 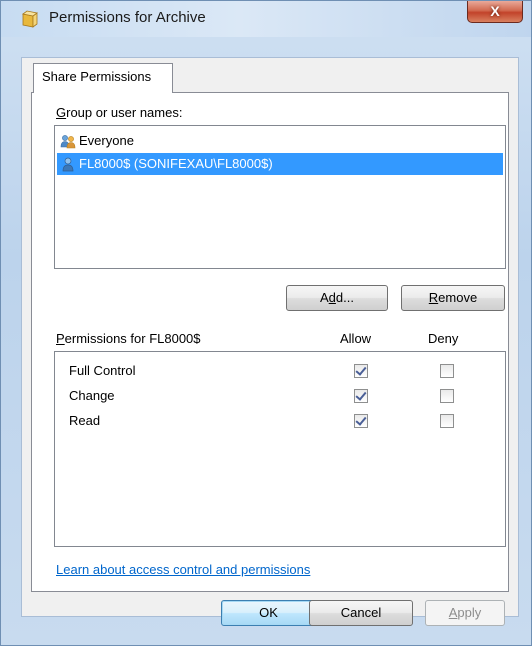 What do you see at coordinates (280, 141) in the screenshot?
I see `list-item-everyone: Everyone` at bounding box center [280, 141].